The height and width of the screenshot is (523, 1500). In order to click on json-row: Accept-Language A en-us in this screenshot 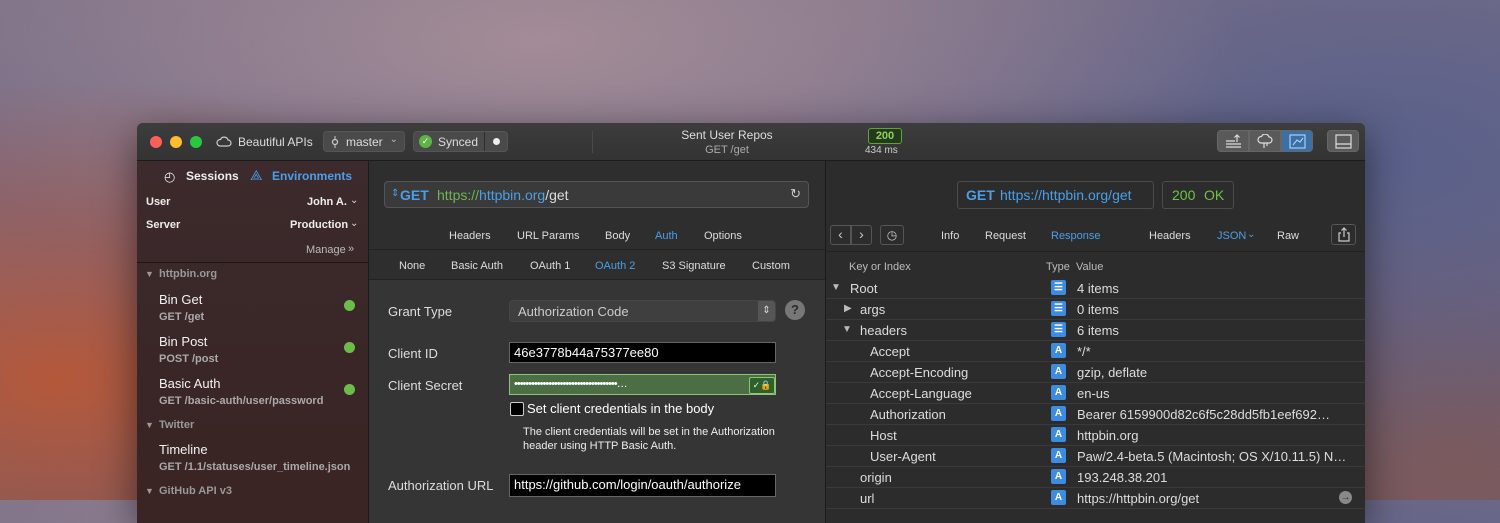, I will do `click(1095, 393)`.